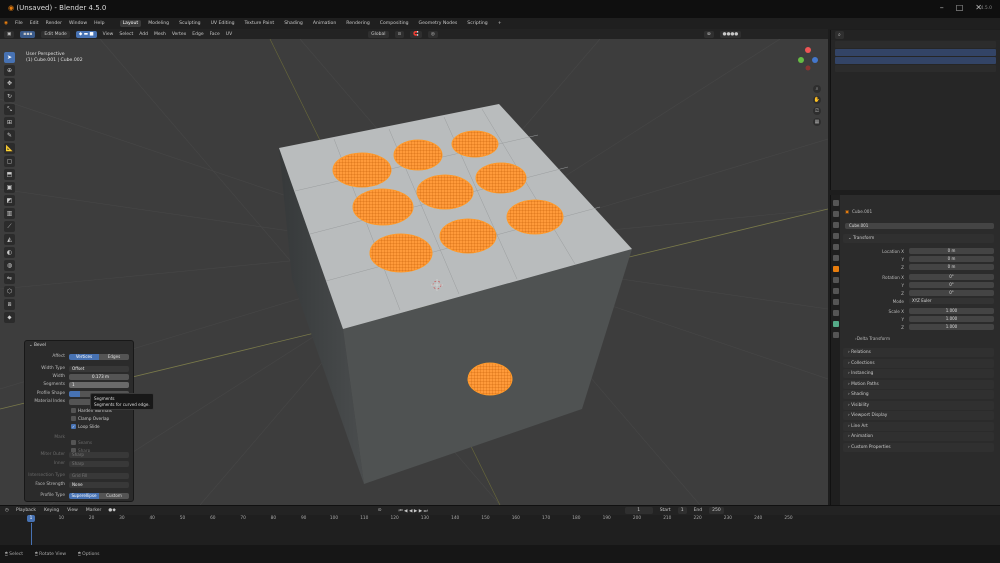 The image size is (1000, 563). What do you see at coordinates (951, 319) in the screenshot?
I see `scale-y-field: 1.000` at bounding box center [951, 319].